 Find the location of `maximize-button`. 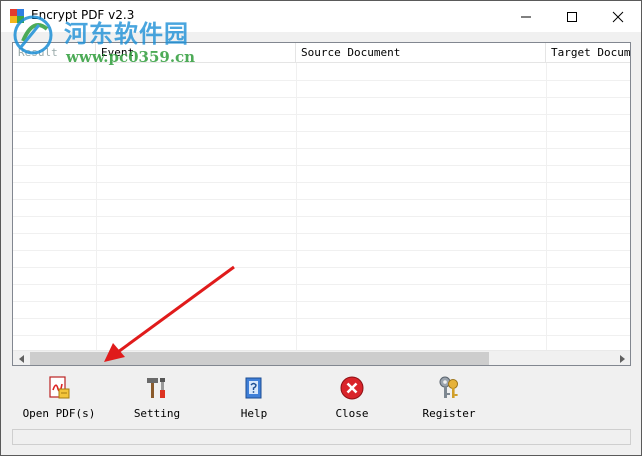

maximize-button is located at coordinates (572, 16).